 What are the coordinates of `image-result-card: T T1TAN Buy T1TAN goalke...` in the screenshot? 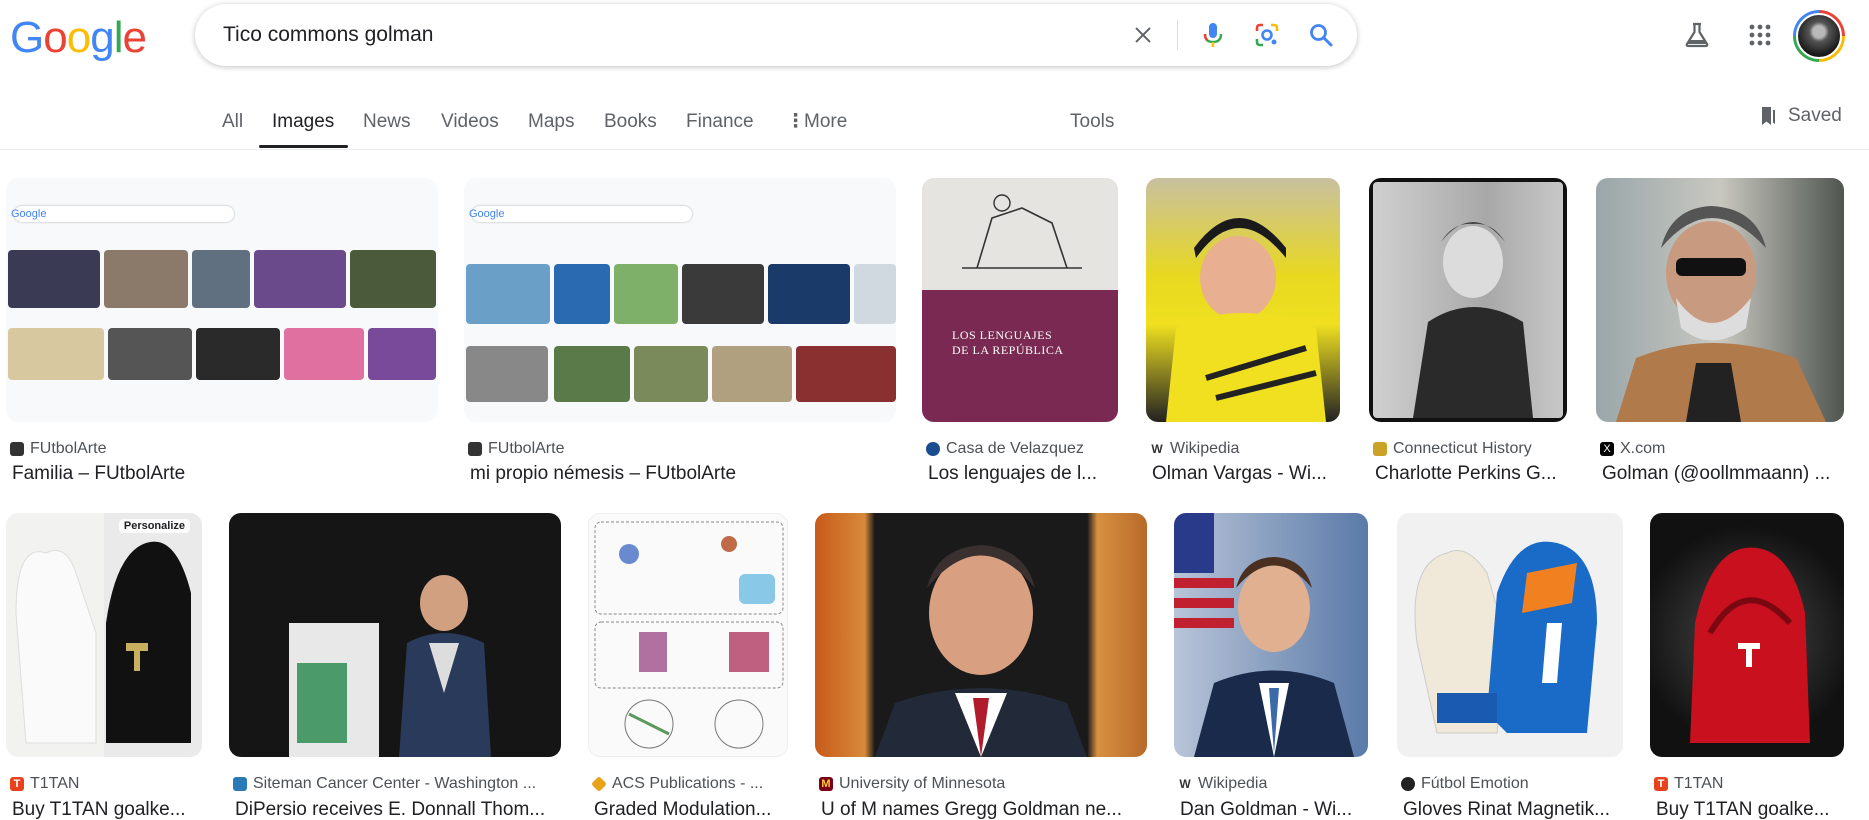 It's located at (1747, 666).